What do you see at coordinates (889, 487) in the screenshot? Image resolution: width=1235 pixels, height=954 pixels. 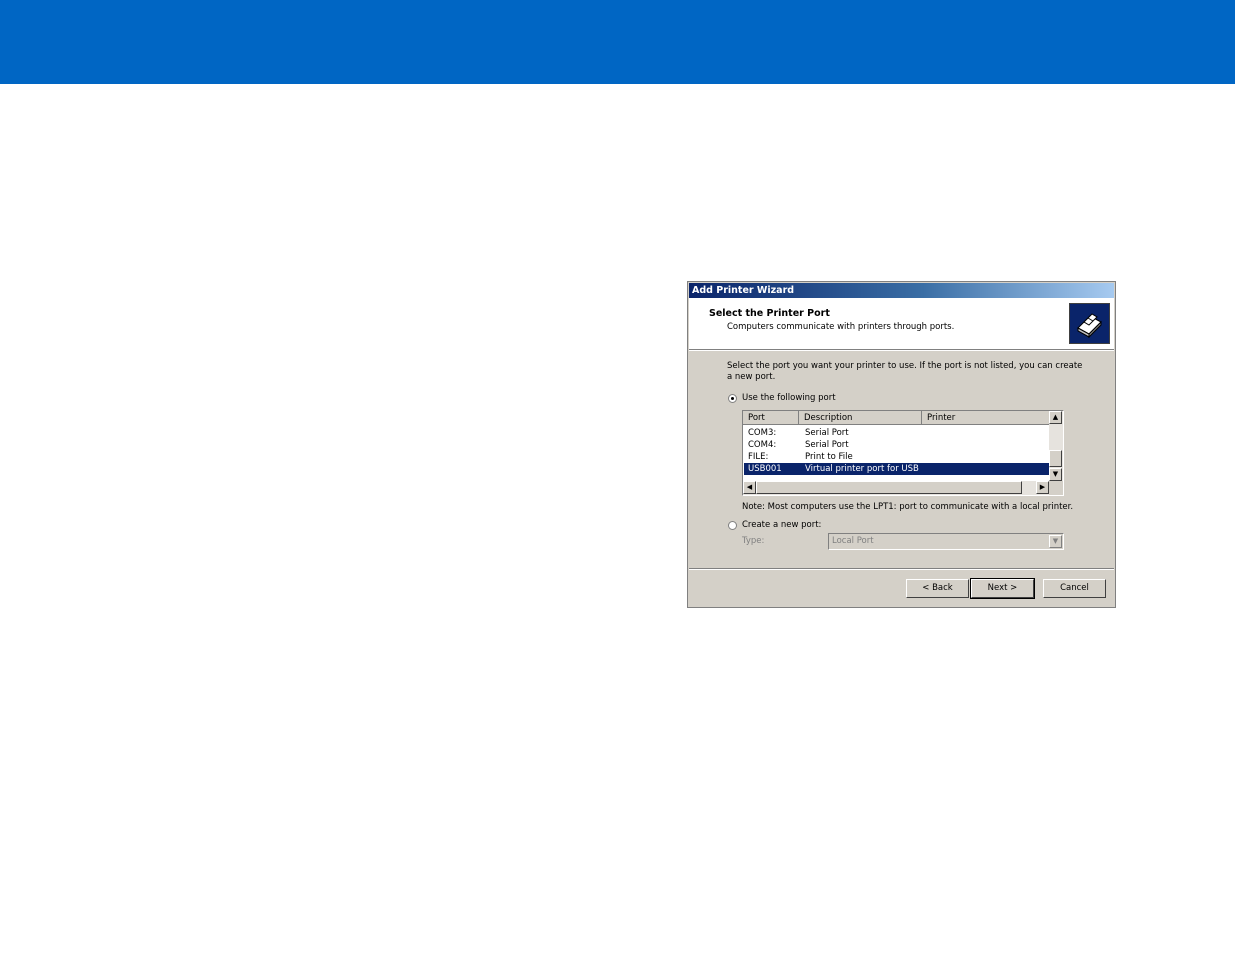 I see `horizontal-scroll-thumb` at bounding box center [889, 487].